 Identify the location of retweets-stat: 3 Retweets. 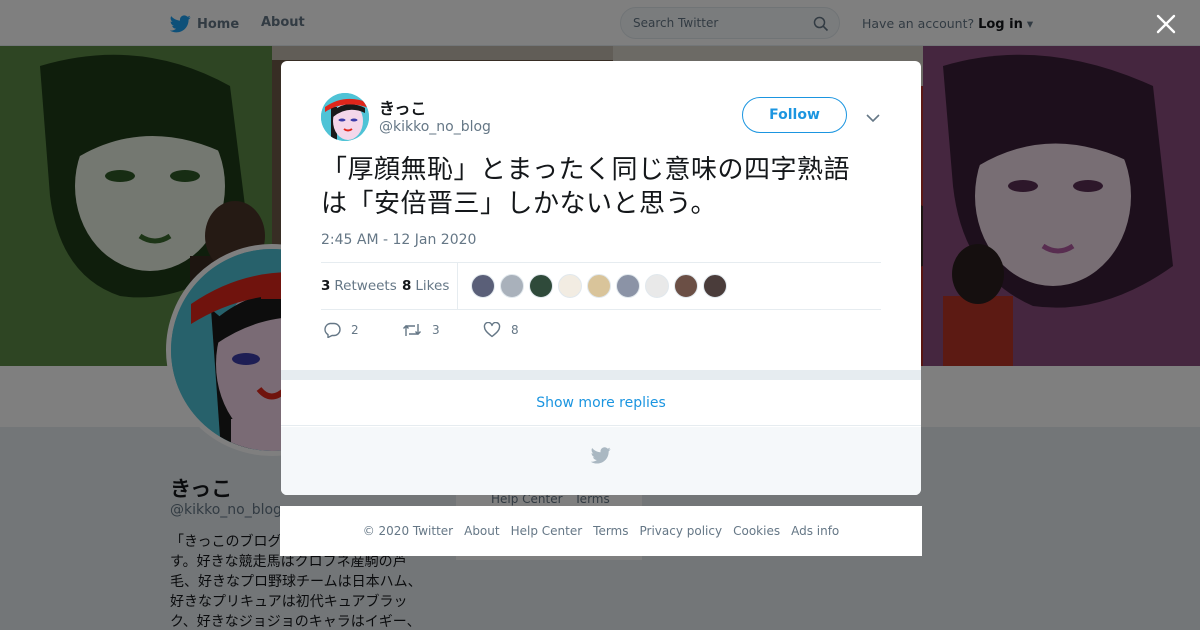
(359, 286).